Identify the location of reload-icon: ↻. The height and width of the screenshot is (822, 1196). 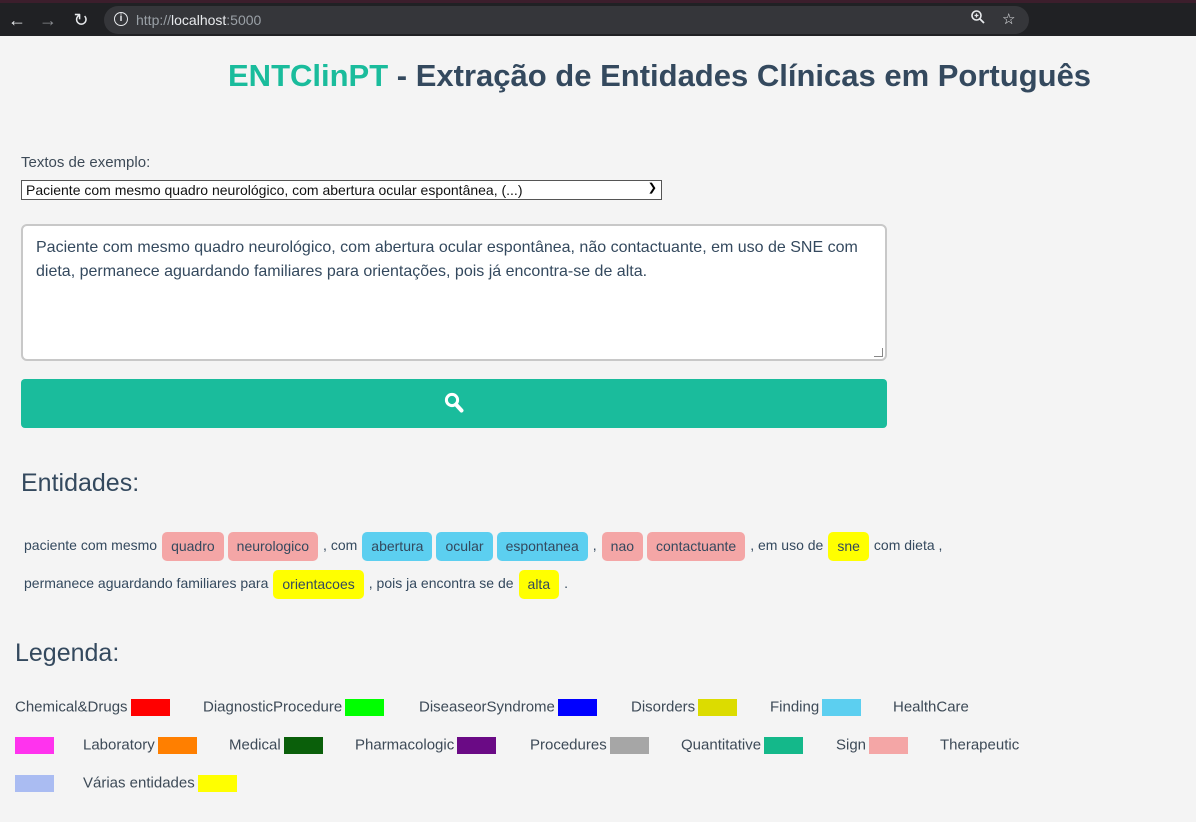
(81, 20).